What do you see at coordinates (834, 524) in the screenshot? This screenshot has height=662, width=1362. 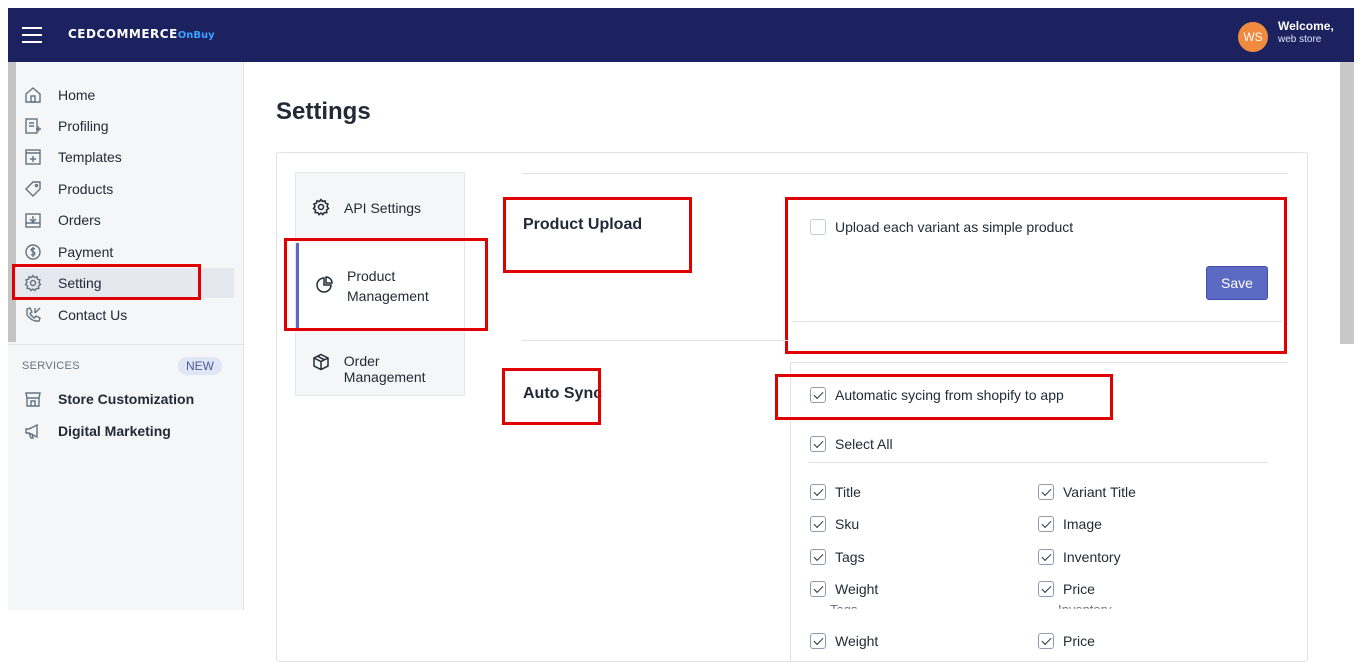 I see `sync-sku-checkbox: Sku` at bounding box center [834, 524].